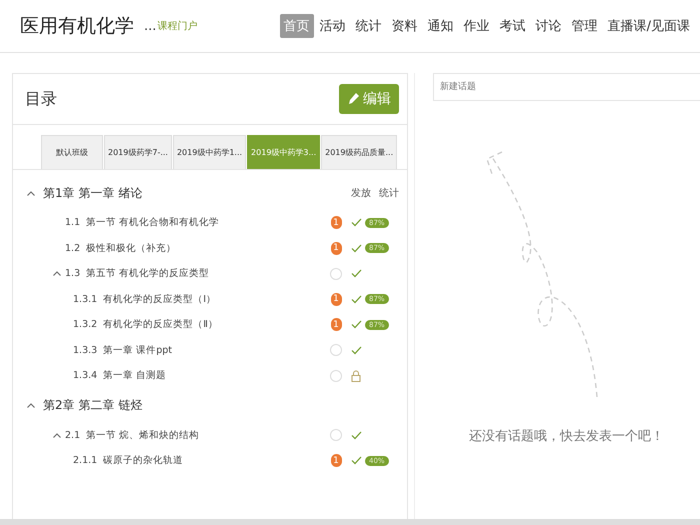  I want to click on nav-tab: 考试, so click(513, 26).